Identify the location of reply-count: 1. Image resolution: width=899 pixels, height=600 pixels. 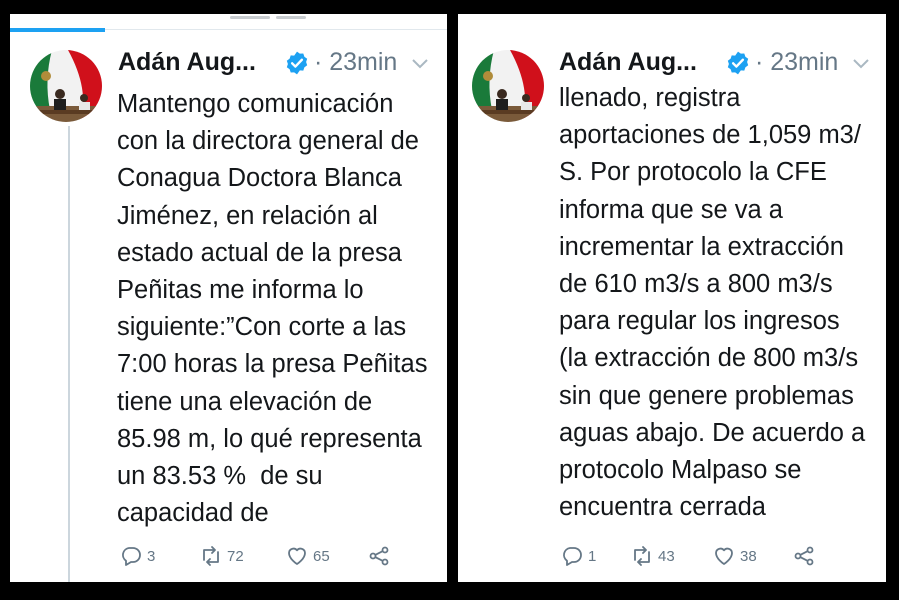
(592, 556).